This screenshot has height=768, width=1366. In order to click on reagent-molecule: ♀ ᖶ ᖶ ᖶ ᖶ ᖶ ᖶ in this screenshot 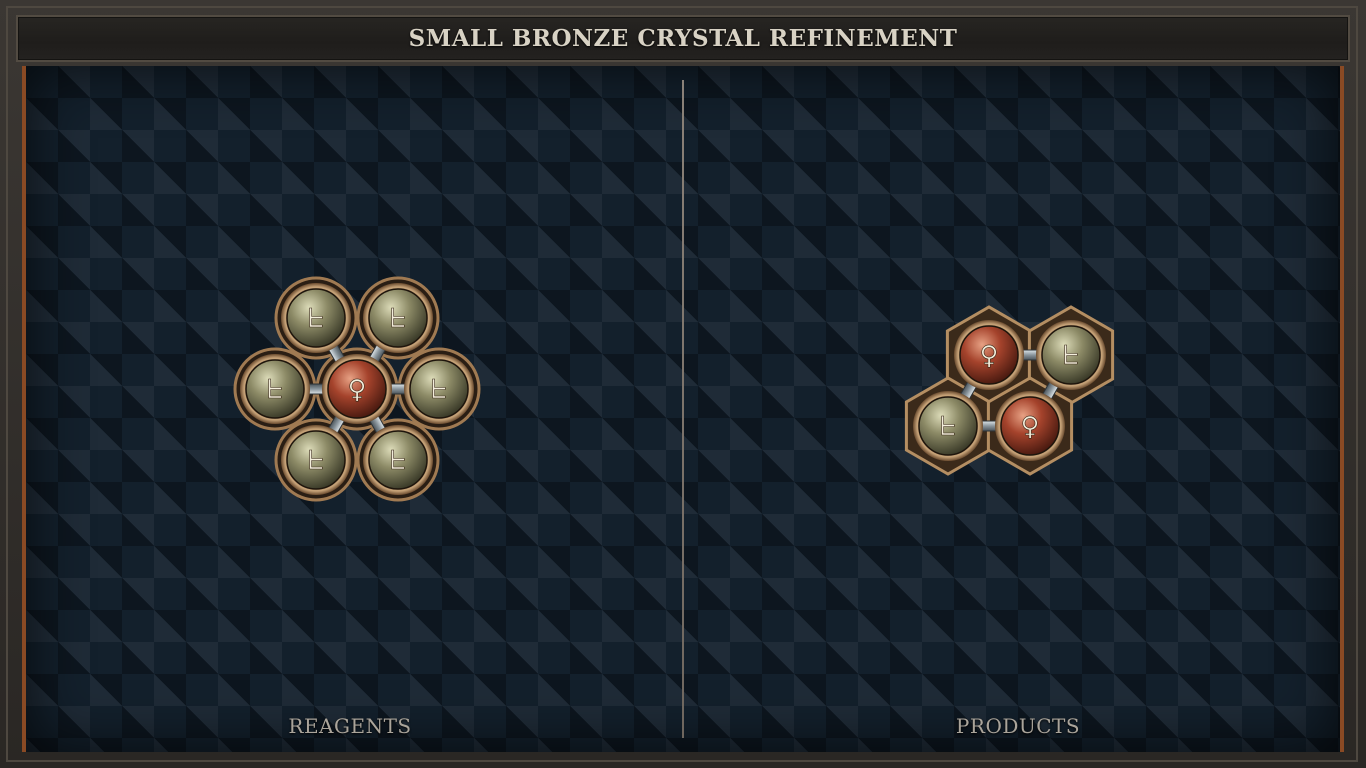, I will do `click(357, 389)`.